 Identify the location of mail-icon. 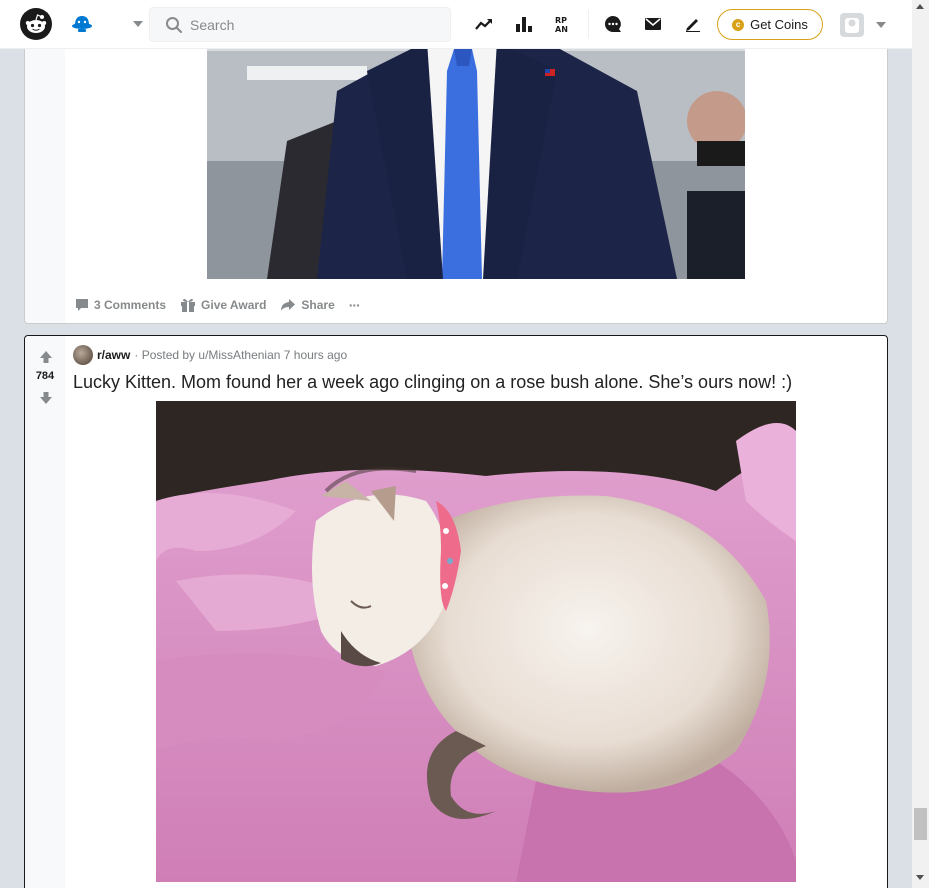
(653, 24).